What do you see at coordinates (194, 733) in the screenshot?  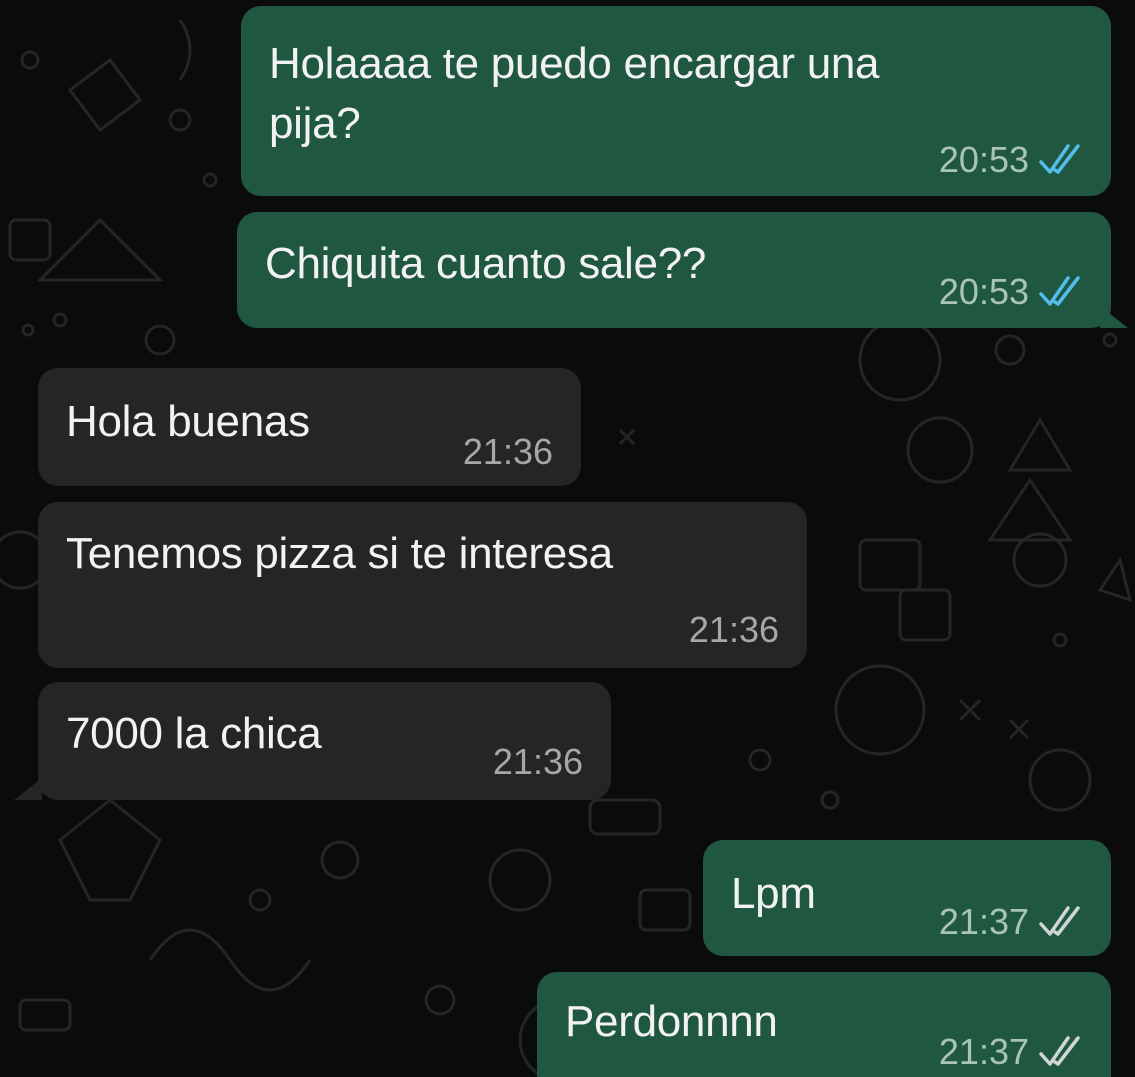 I see `message-text: 7000 la chica` at bounding box center [194, 733].